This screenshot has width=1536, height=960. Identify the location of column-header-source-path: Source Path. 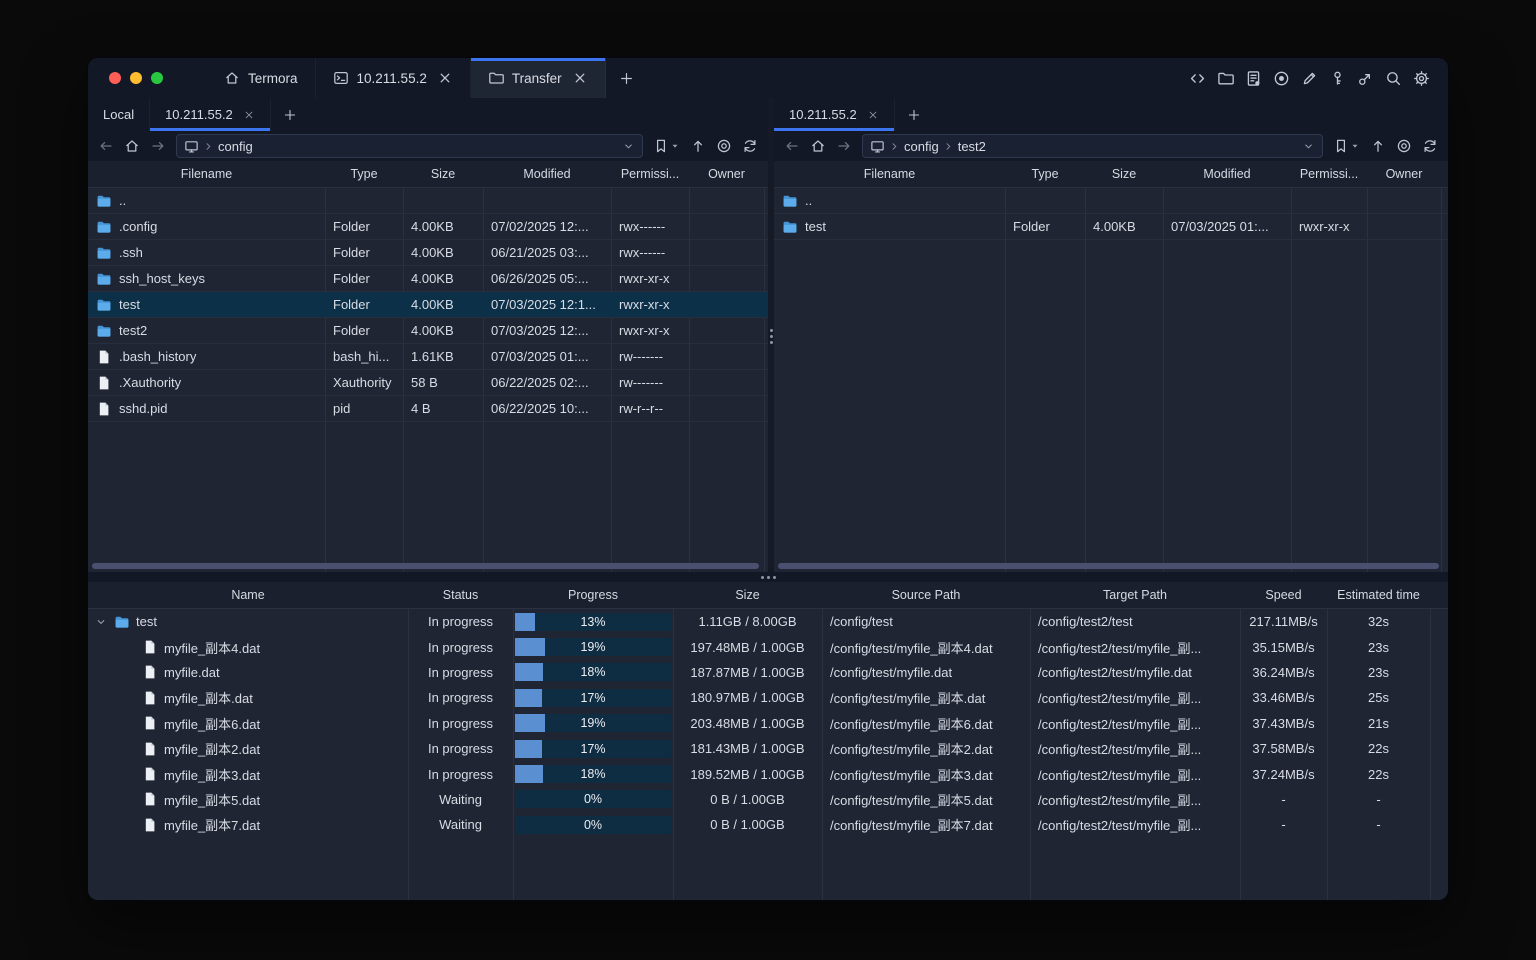
(926, 595).